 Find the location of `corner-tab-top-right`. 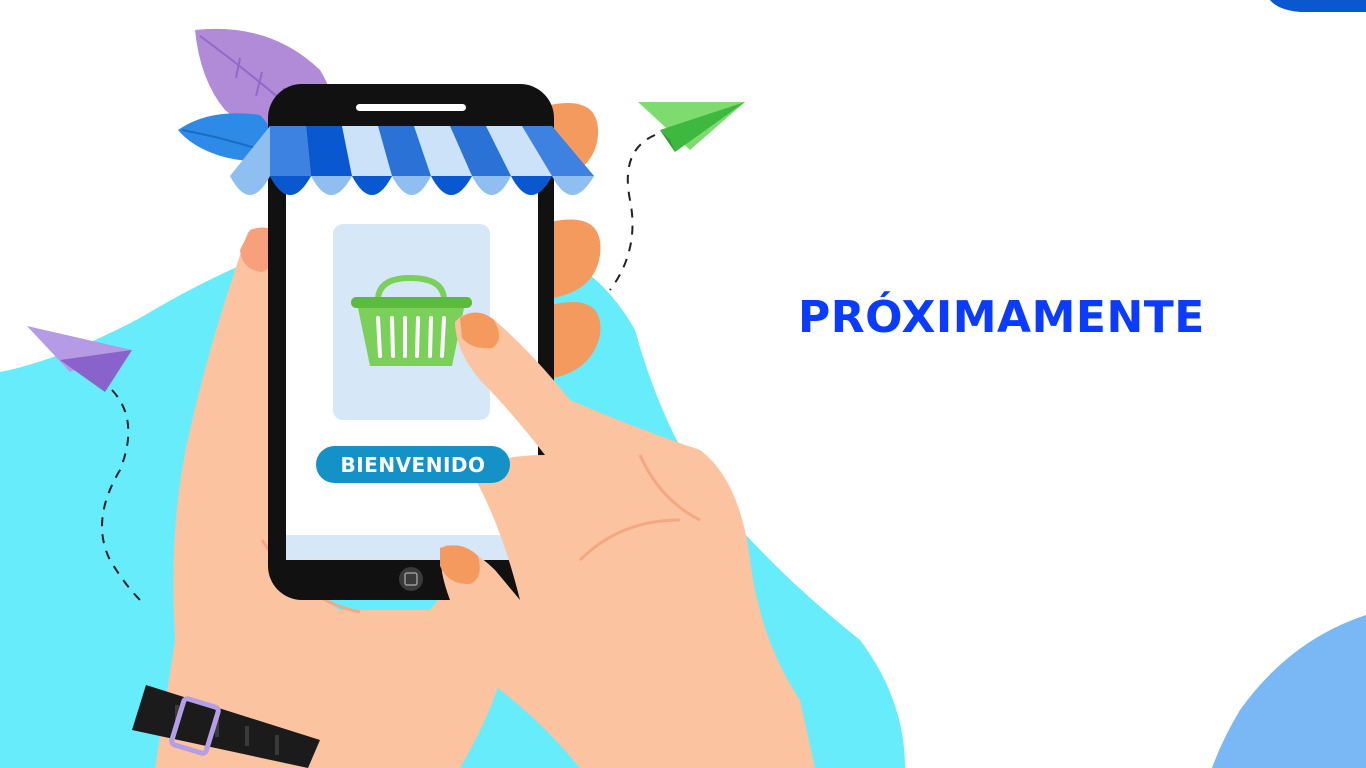

corner-tab-top-right is located at coordinates (1318, 6).